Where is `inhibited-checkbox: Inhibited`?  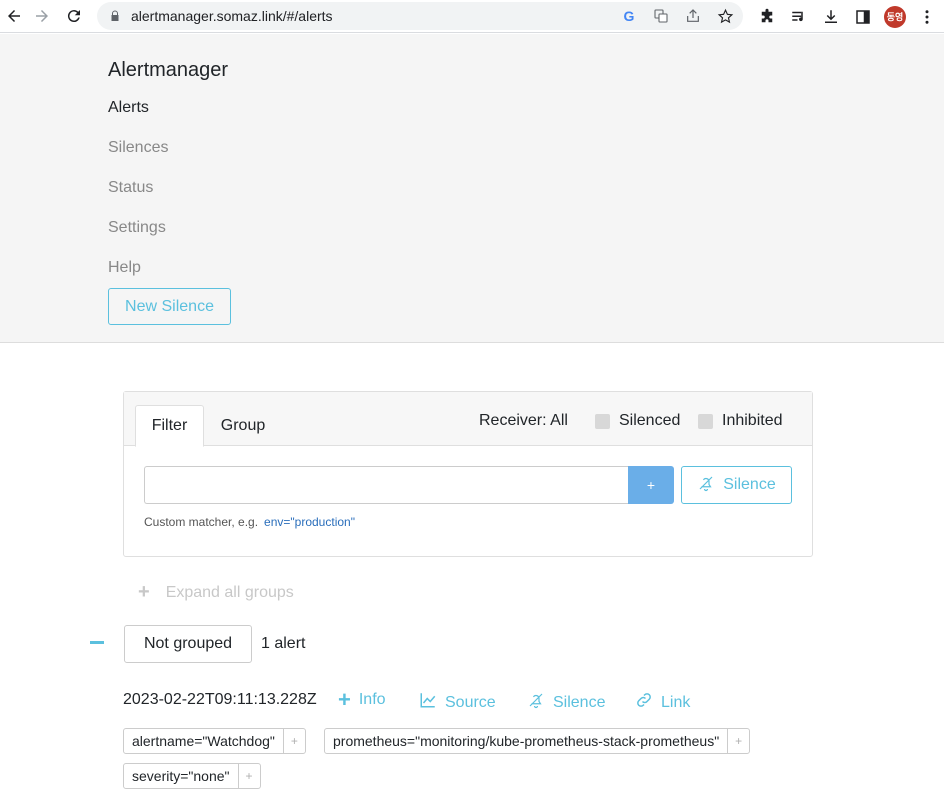
inhibited-checkbox: Inhibited is located at coordinates (740, 421).